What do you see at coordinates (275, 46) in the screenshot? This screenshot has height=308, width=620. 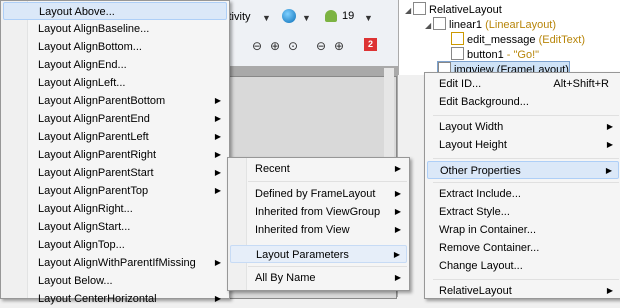 I see `zoom-actual-icon: ⊕` at bounding box center [275, 46].